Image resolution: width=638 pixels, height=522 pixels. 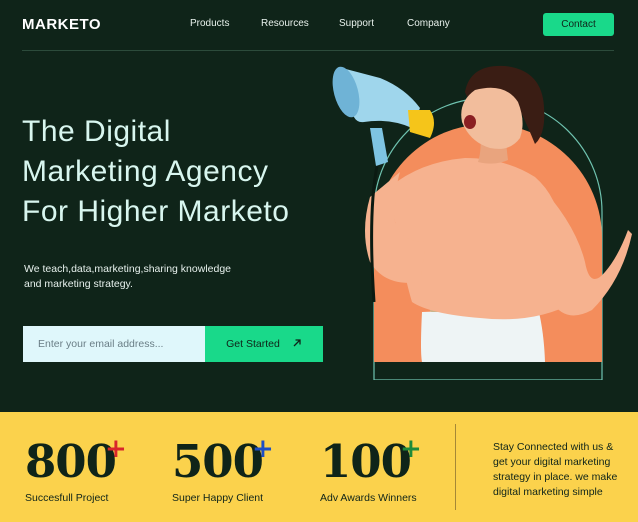 What do you see at coordinates (578, 24) in the screenshot?
I see `contact-button: Contact` at bounding box center [578, 24].